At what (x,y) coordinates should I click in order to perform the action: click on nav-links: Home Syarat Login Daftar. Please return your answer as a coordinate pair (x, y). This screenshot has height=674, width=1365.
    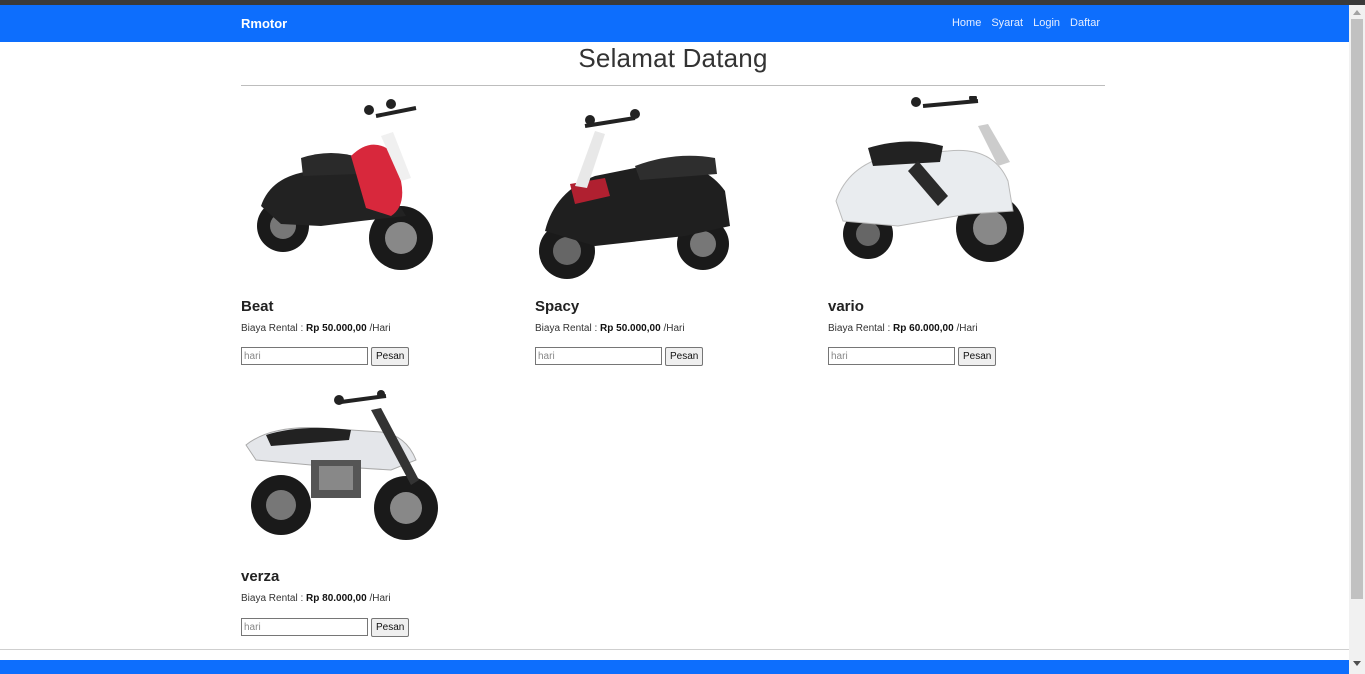
    Looking at the image, I should click on (1026, 23).